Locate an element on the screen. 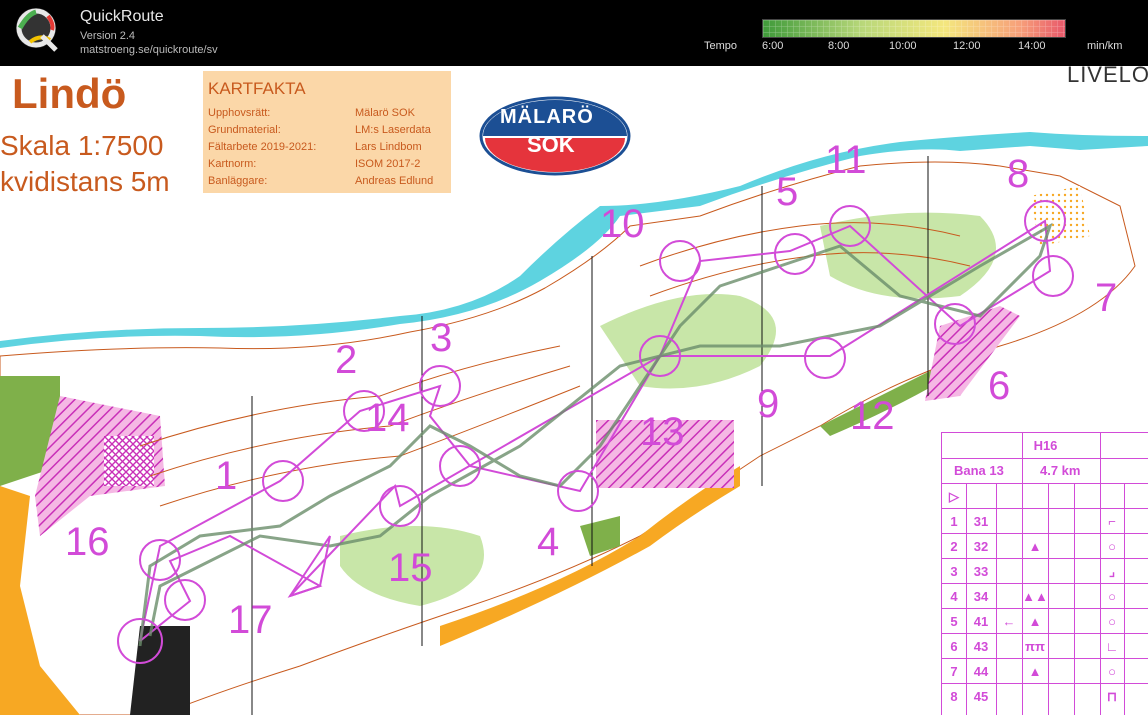 Image resolution: width=1148 pixels, height=715 pixels. control-number: 15 is located at coordinates (410, 568).